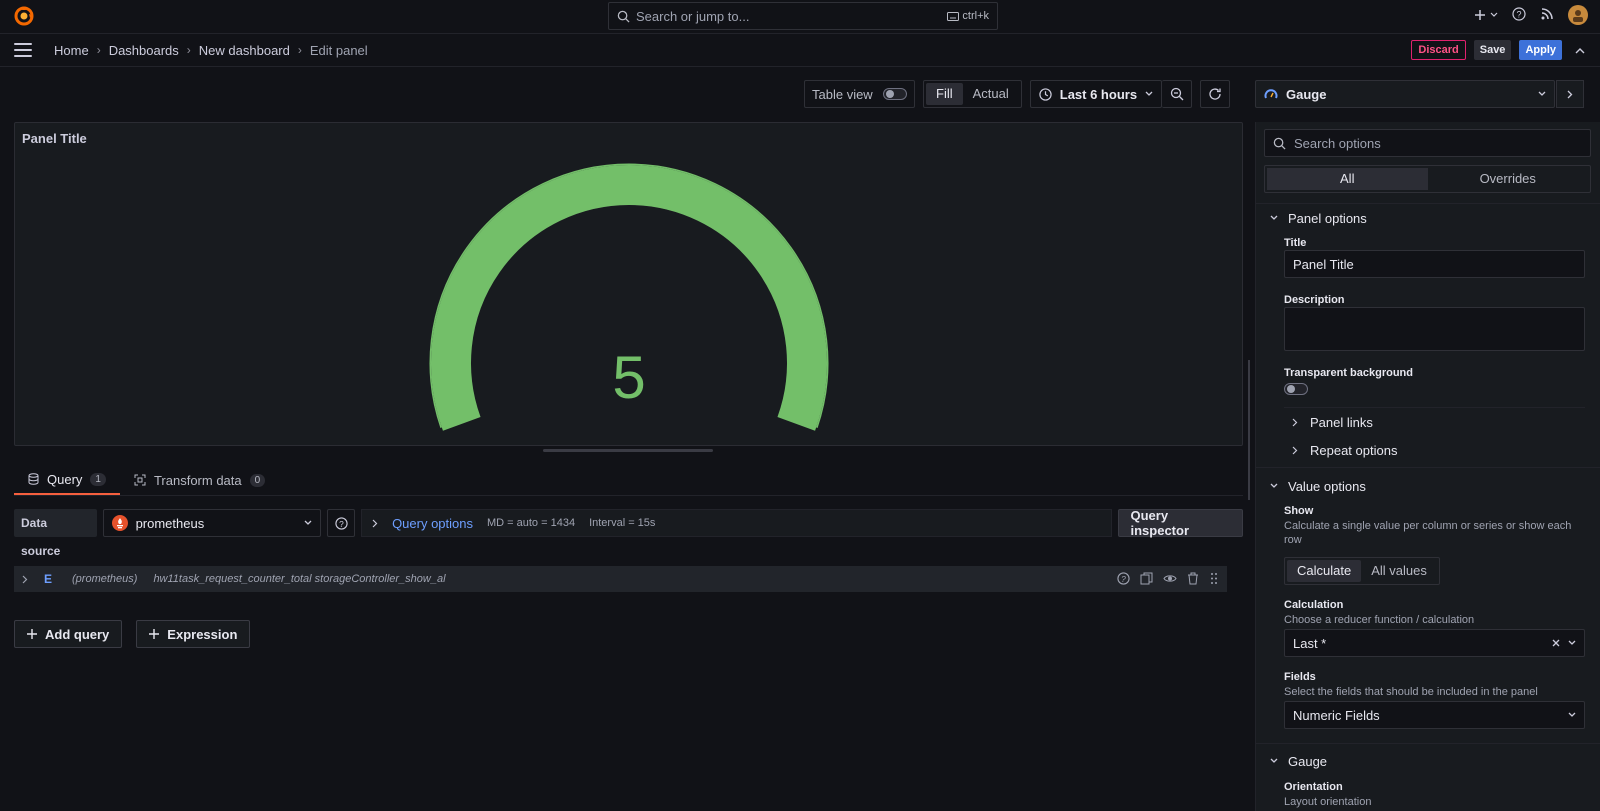  I want to click on tab-query: Query 1, so click(67, 480).